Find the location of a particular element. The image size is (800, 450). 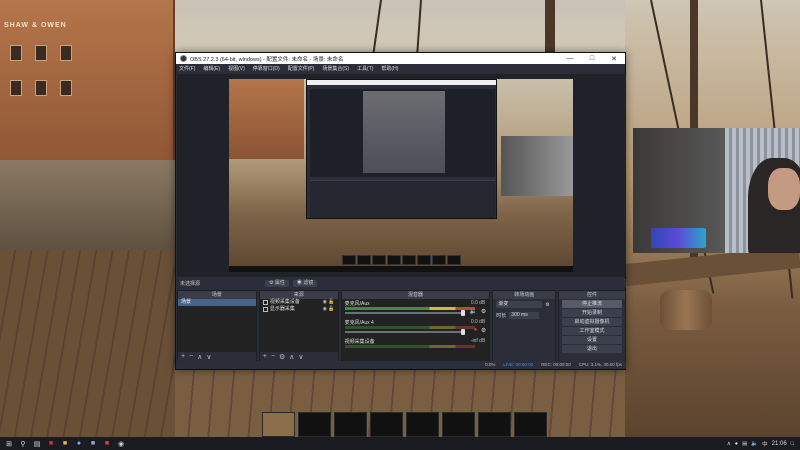

remove-scene-button: − is located at coordinates (191, 356).